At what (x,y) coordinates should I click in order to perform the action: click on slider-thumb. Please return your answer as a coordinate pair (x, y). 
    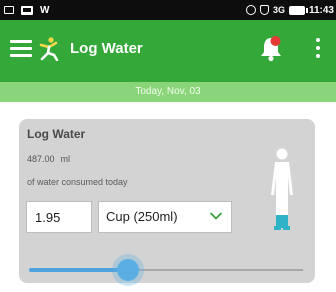
    Looking at the image, I should click on (127, 270).